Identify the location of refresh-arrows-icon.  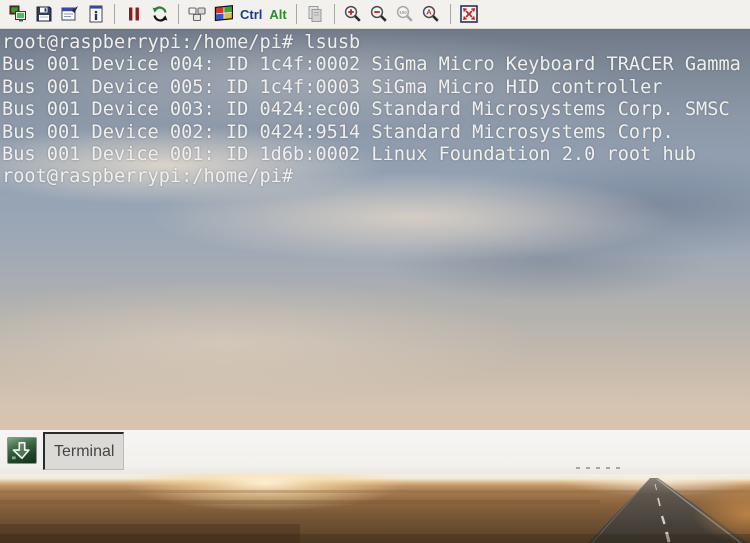
(159, 14).